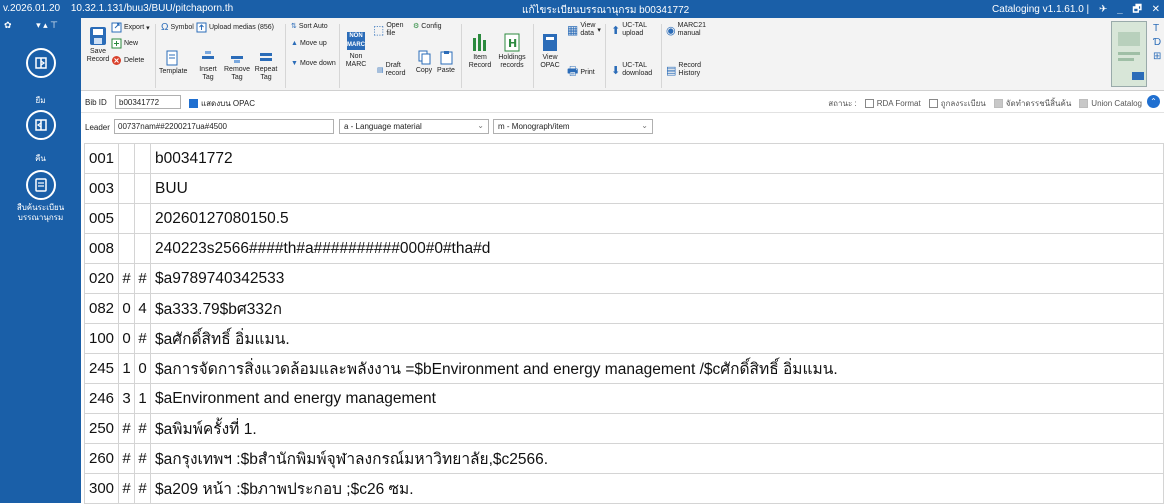 Image resolution: width=1164 pixels, height=504 pixels. I want to click on grid-view-icon: ⊞, so click(1157, 57).